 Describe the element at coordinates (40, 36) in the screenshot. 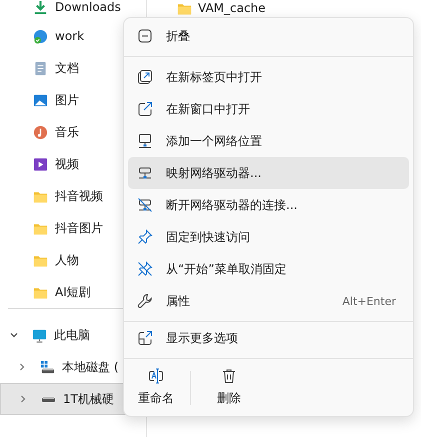

I see `cloud-check-icon` at that location.